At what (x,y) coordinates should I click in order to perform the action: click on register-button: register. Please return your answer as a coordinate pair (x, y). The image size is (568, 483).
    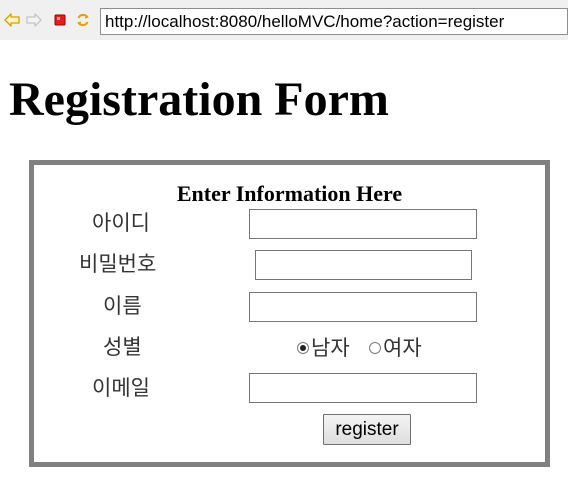
    Looking at the image, I should click on (367, 429).